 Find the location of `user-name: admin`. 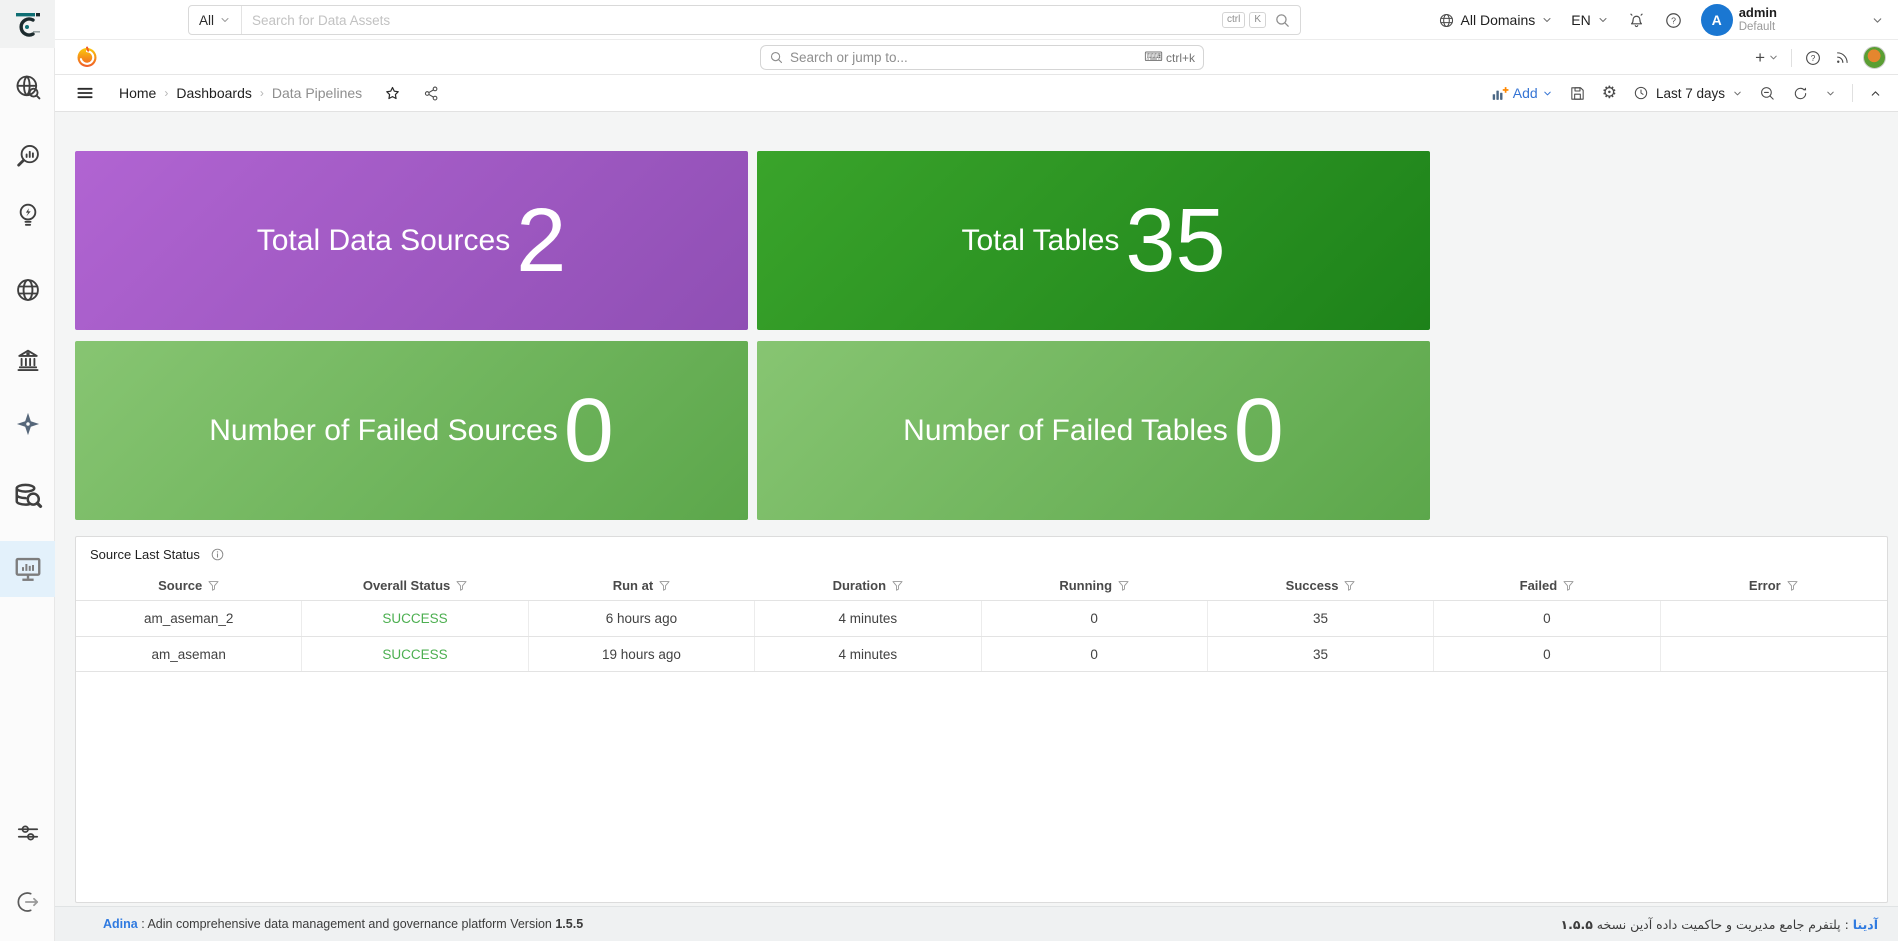

user-name: admin is located at coordinates (1757, 12).